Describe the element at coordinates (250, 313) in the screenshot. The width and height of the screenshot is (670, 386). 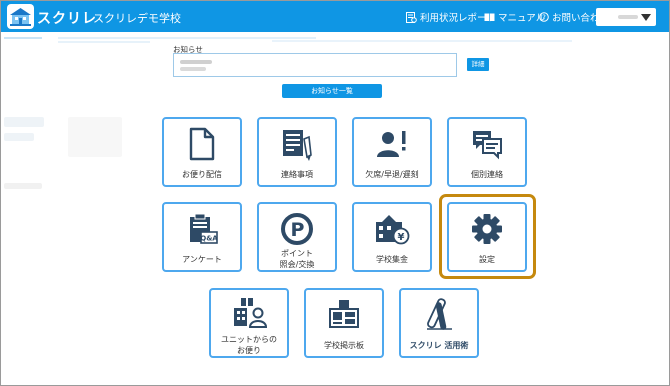
I see `building-person-icon` at that location.